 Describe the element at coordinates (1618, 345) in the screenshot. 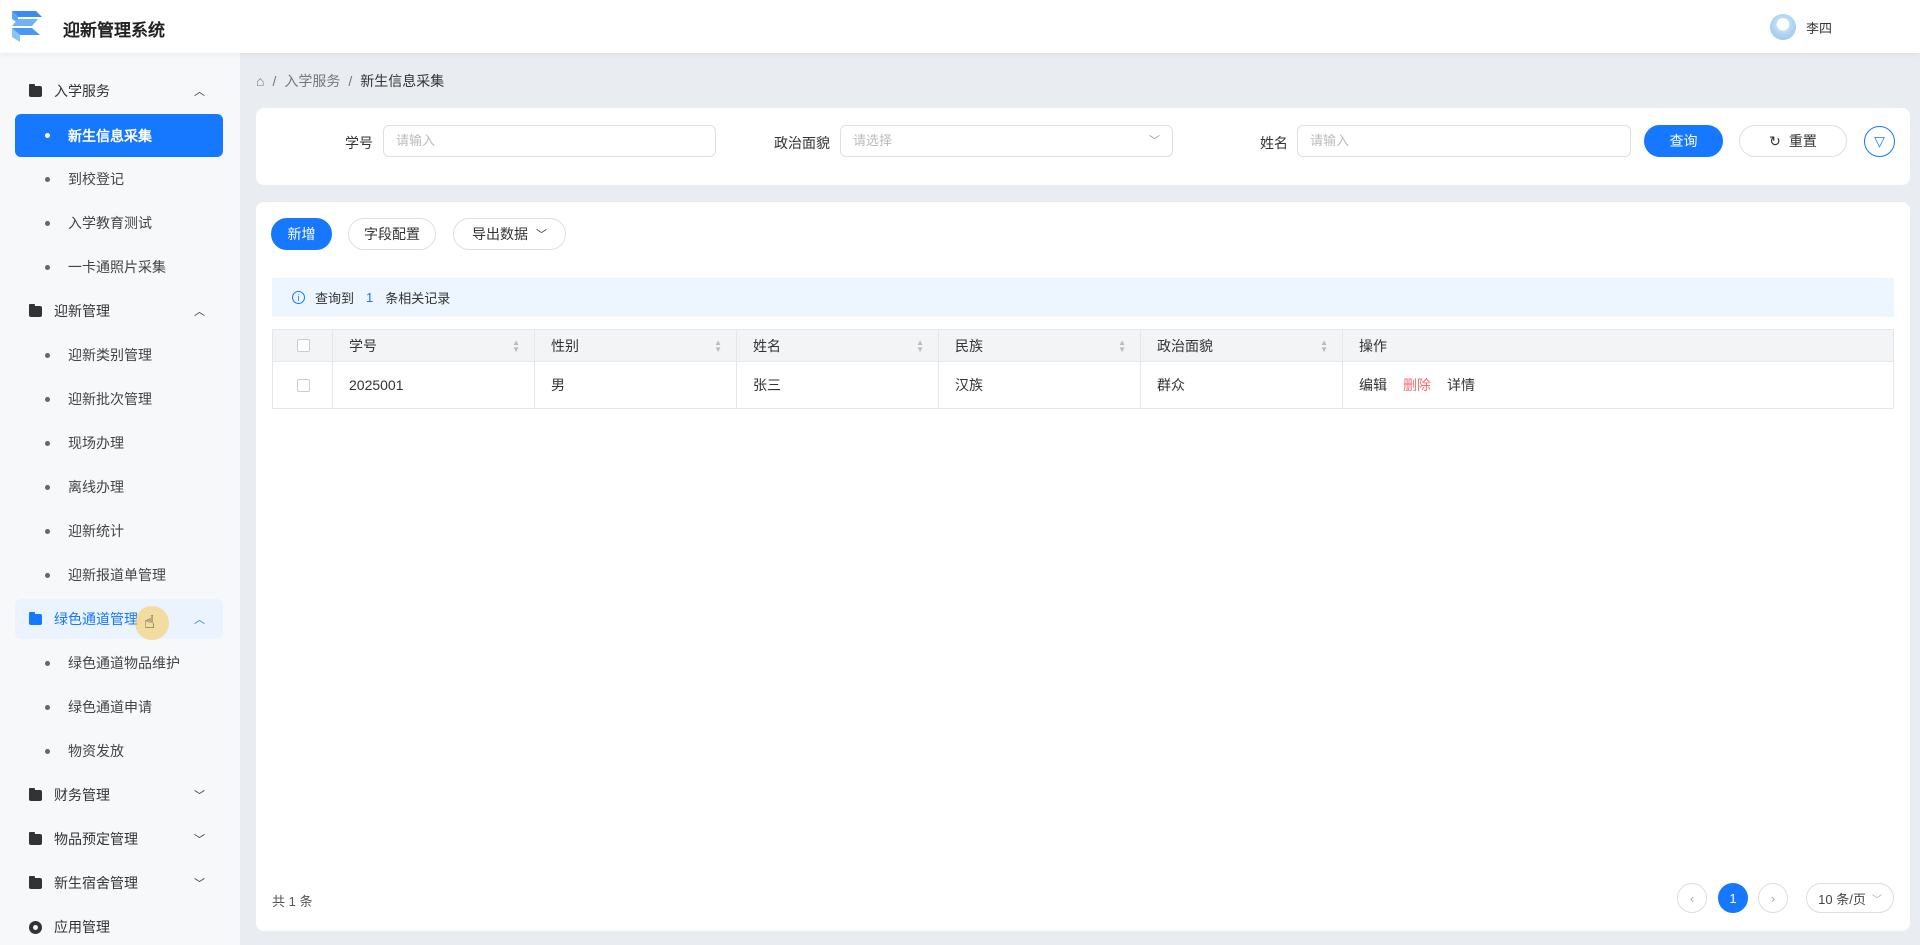

I see `column-header-actions: 操作` at that location.